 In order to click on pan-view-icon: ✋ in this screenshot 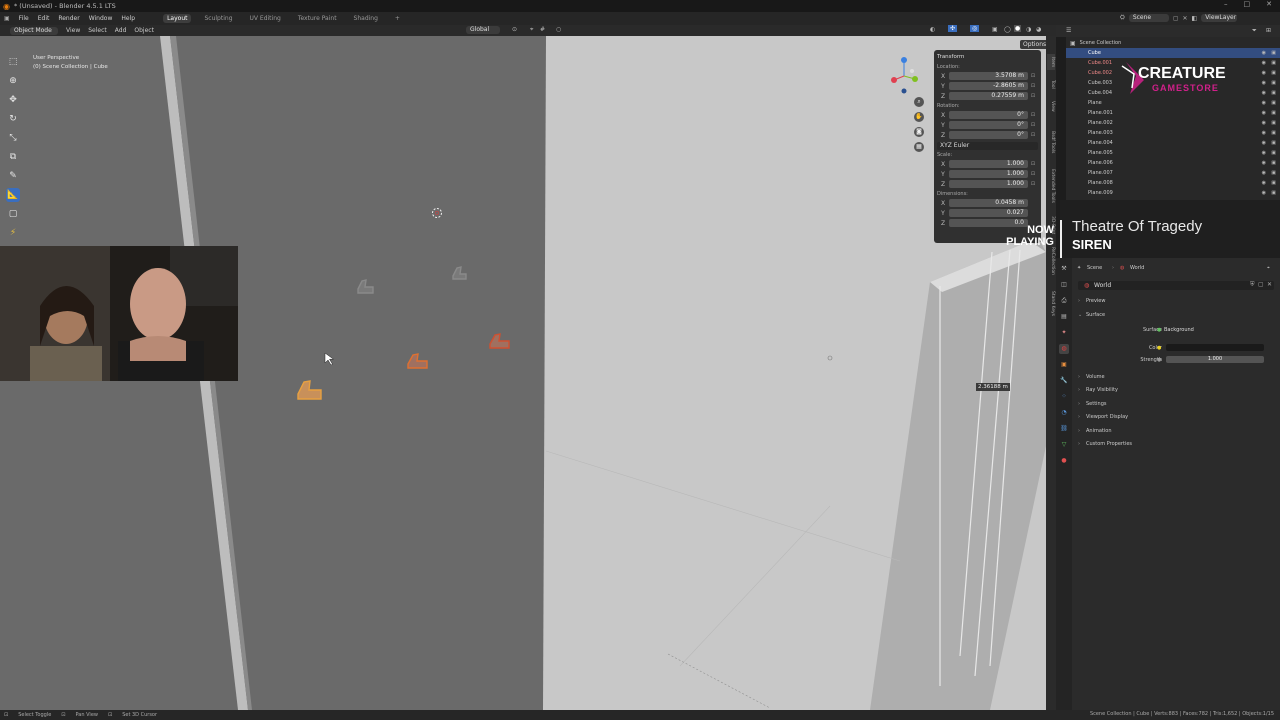, I will do `click(919, 117)`.